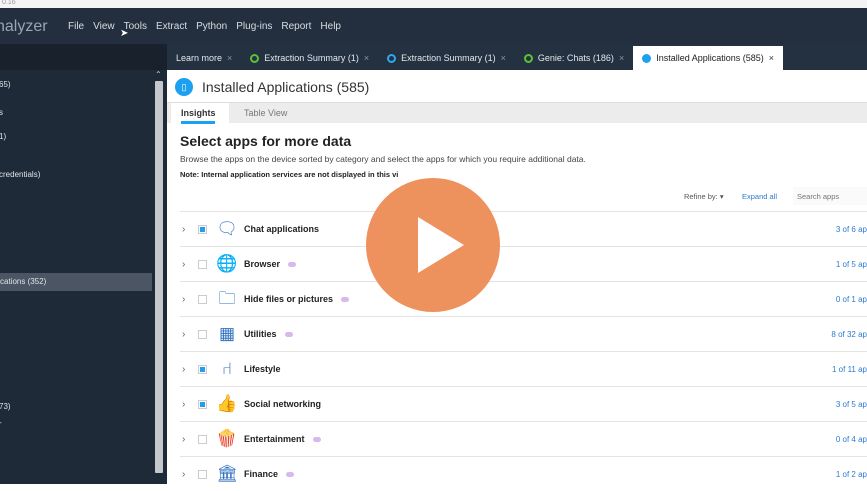 The image size is (867, 491). I want to click on sidebar-item: cations (352), so click(76, 282).